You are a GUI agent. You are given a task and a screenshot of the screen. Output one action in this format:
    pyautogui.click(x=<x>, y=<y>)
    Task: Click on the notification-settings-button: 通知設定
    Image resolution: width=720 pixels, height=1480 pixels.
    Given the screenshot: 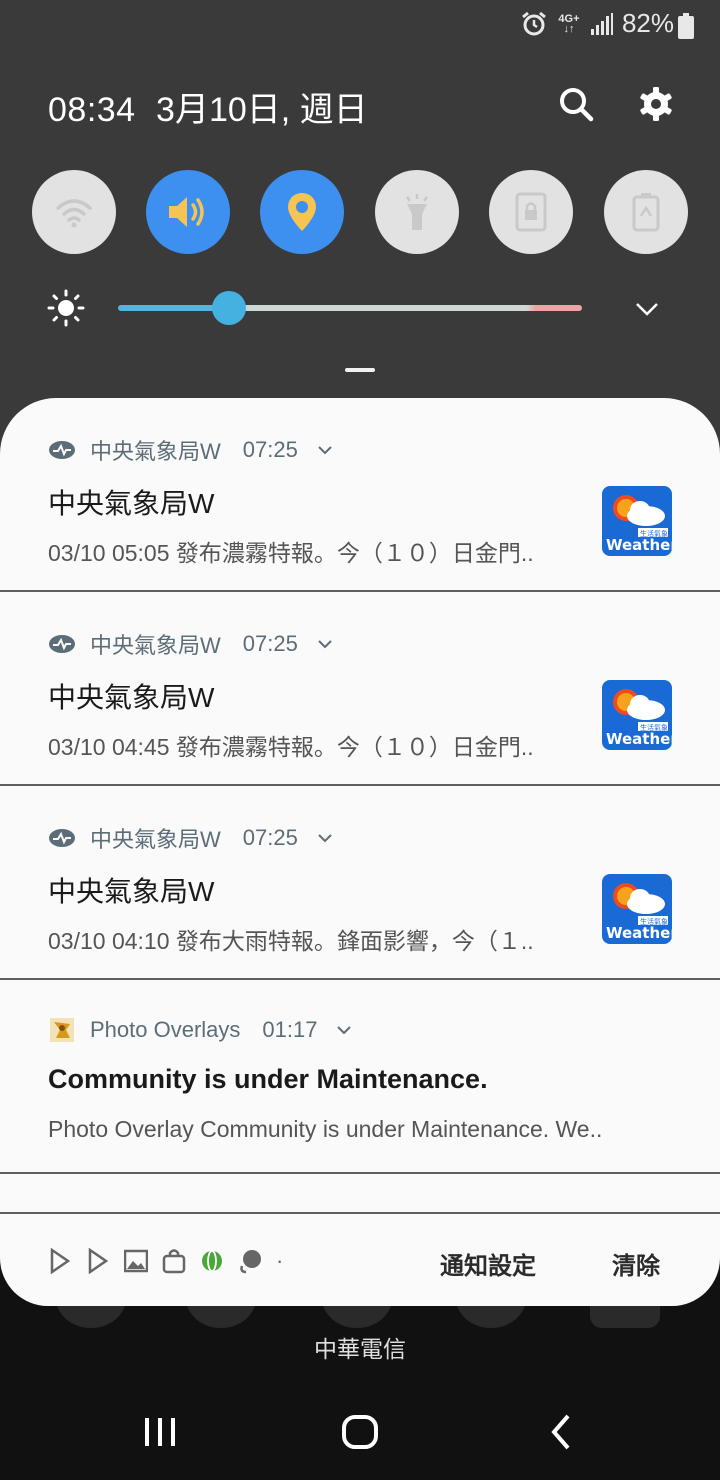 What is the action you would take?
    pyautogui.click(x=488, y=1263)
    